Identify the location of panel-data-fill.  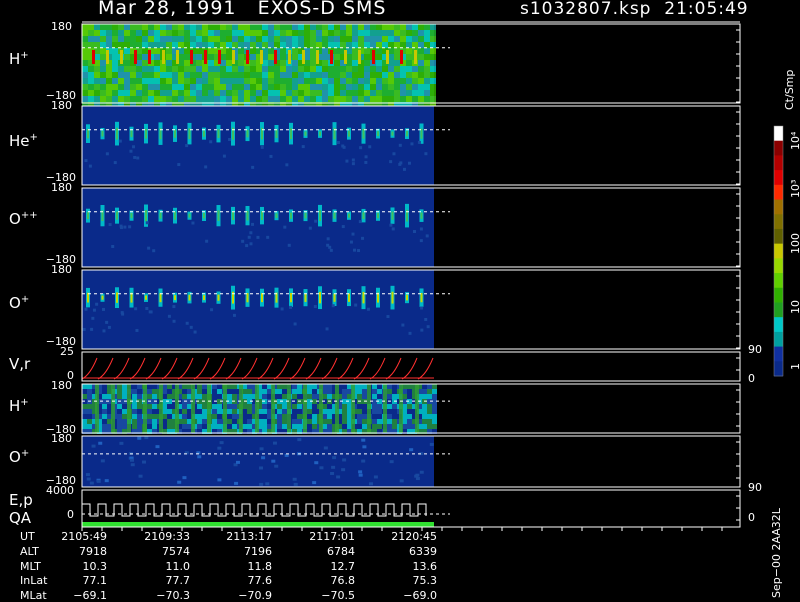
(258, 227).